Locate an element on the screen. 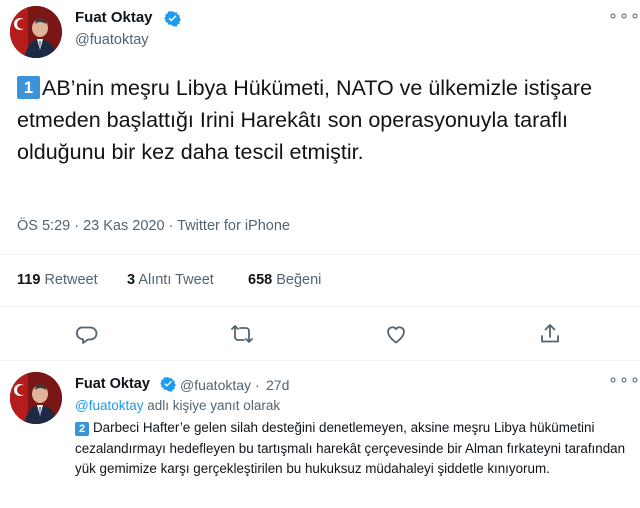 The width and height of the screenshot is (640, 508). author-avatar is located at coordinates (36, 32).